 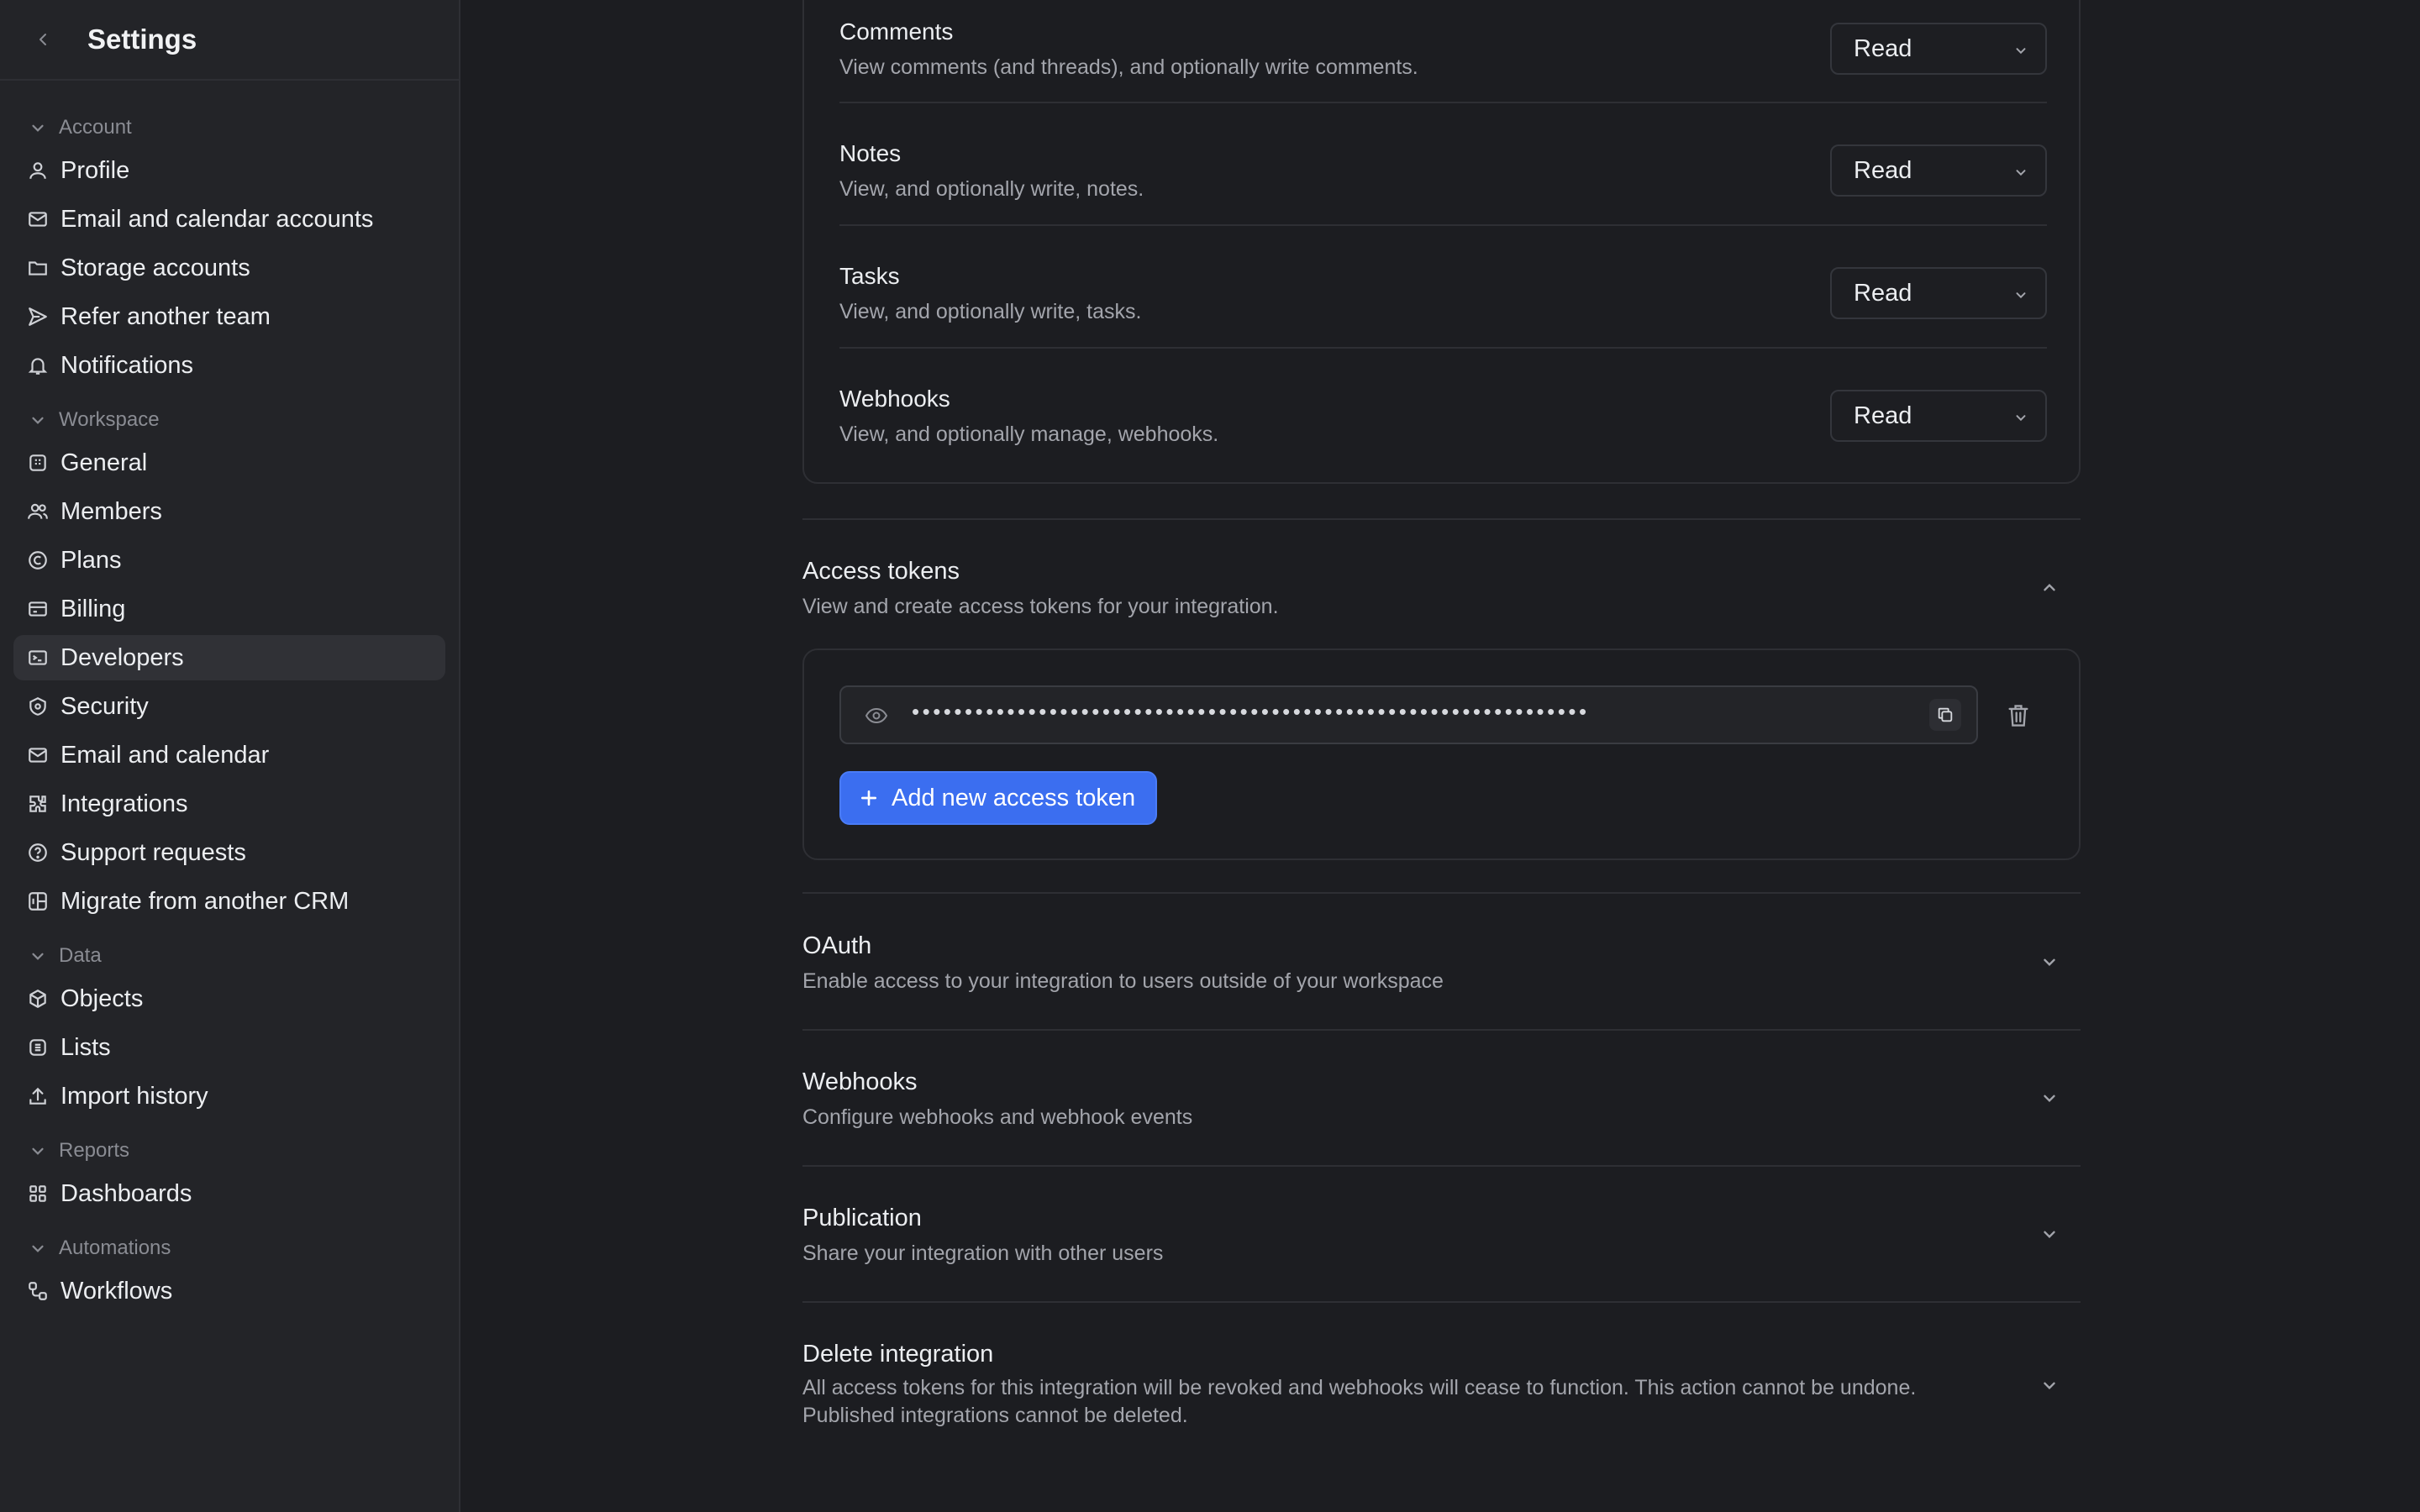 I want to click on permission-select-notes: Read, so click(x=1938, y=170).